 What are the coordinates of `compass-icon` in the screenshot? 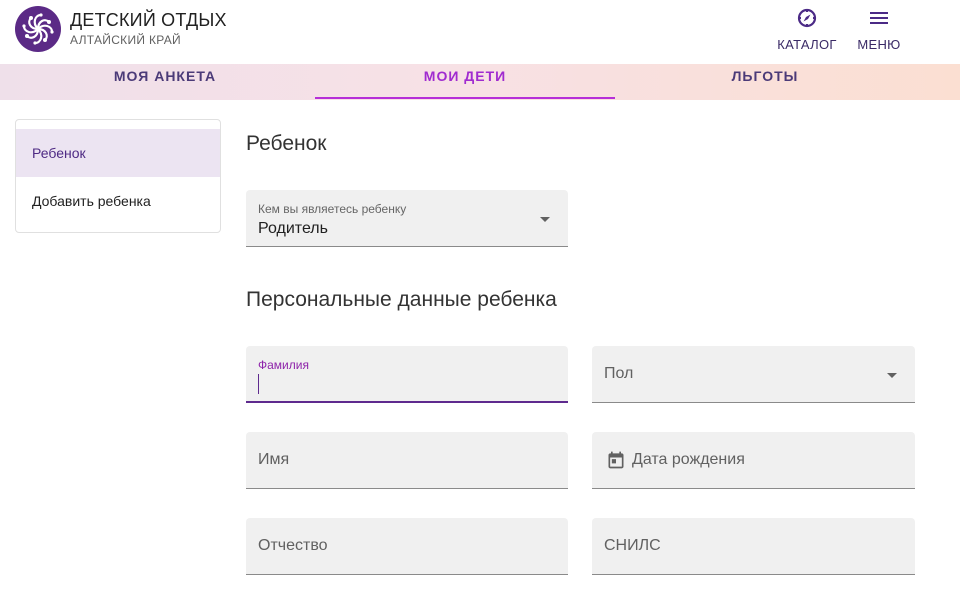 It's located at (807, 18).